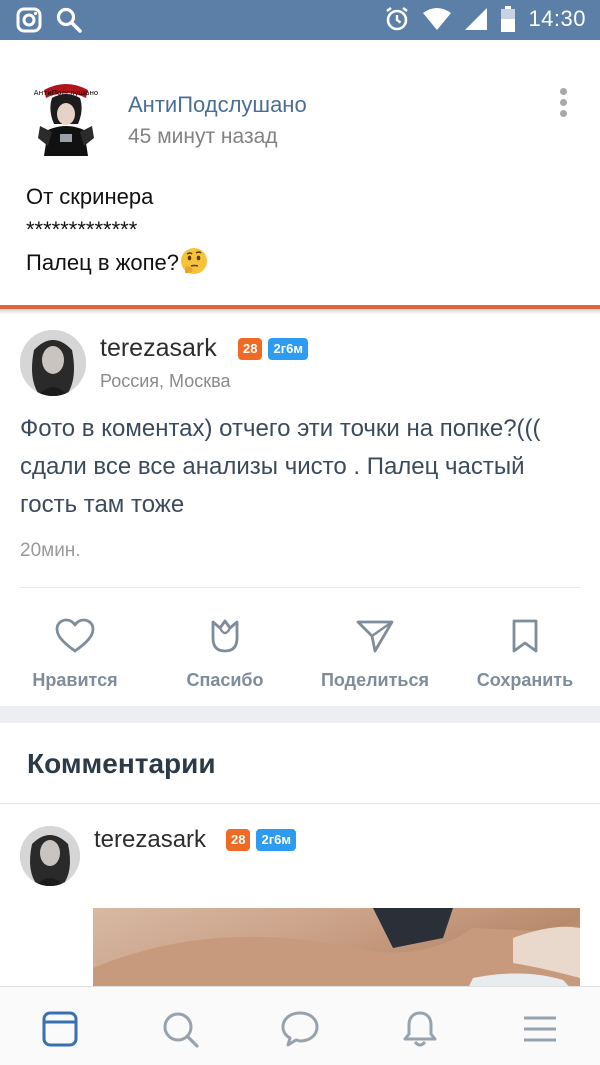 This screenshot has width=600, height=1065. I want to click on alarm-icon, so click(397, 19).